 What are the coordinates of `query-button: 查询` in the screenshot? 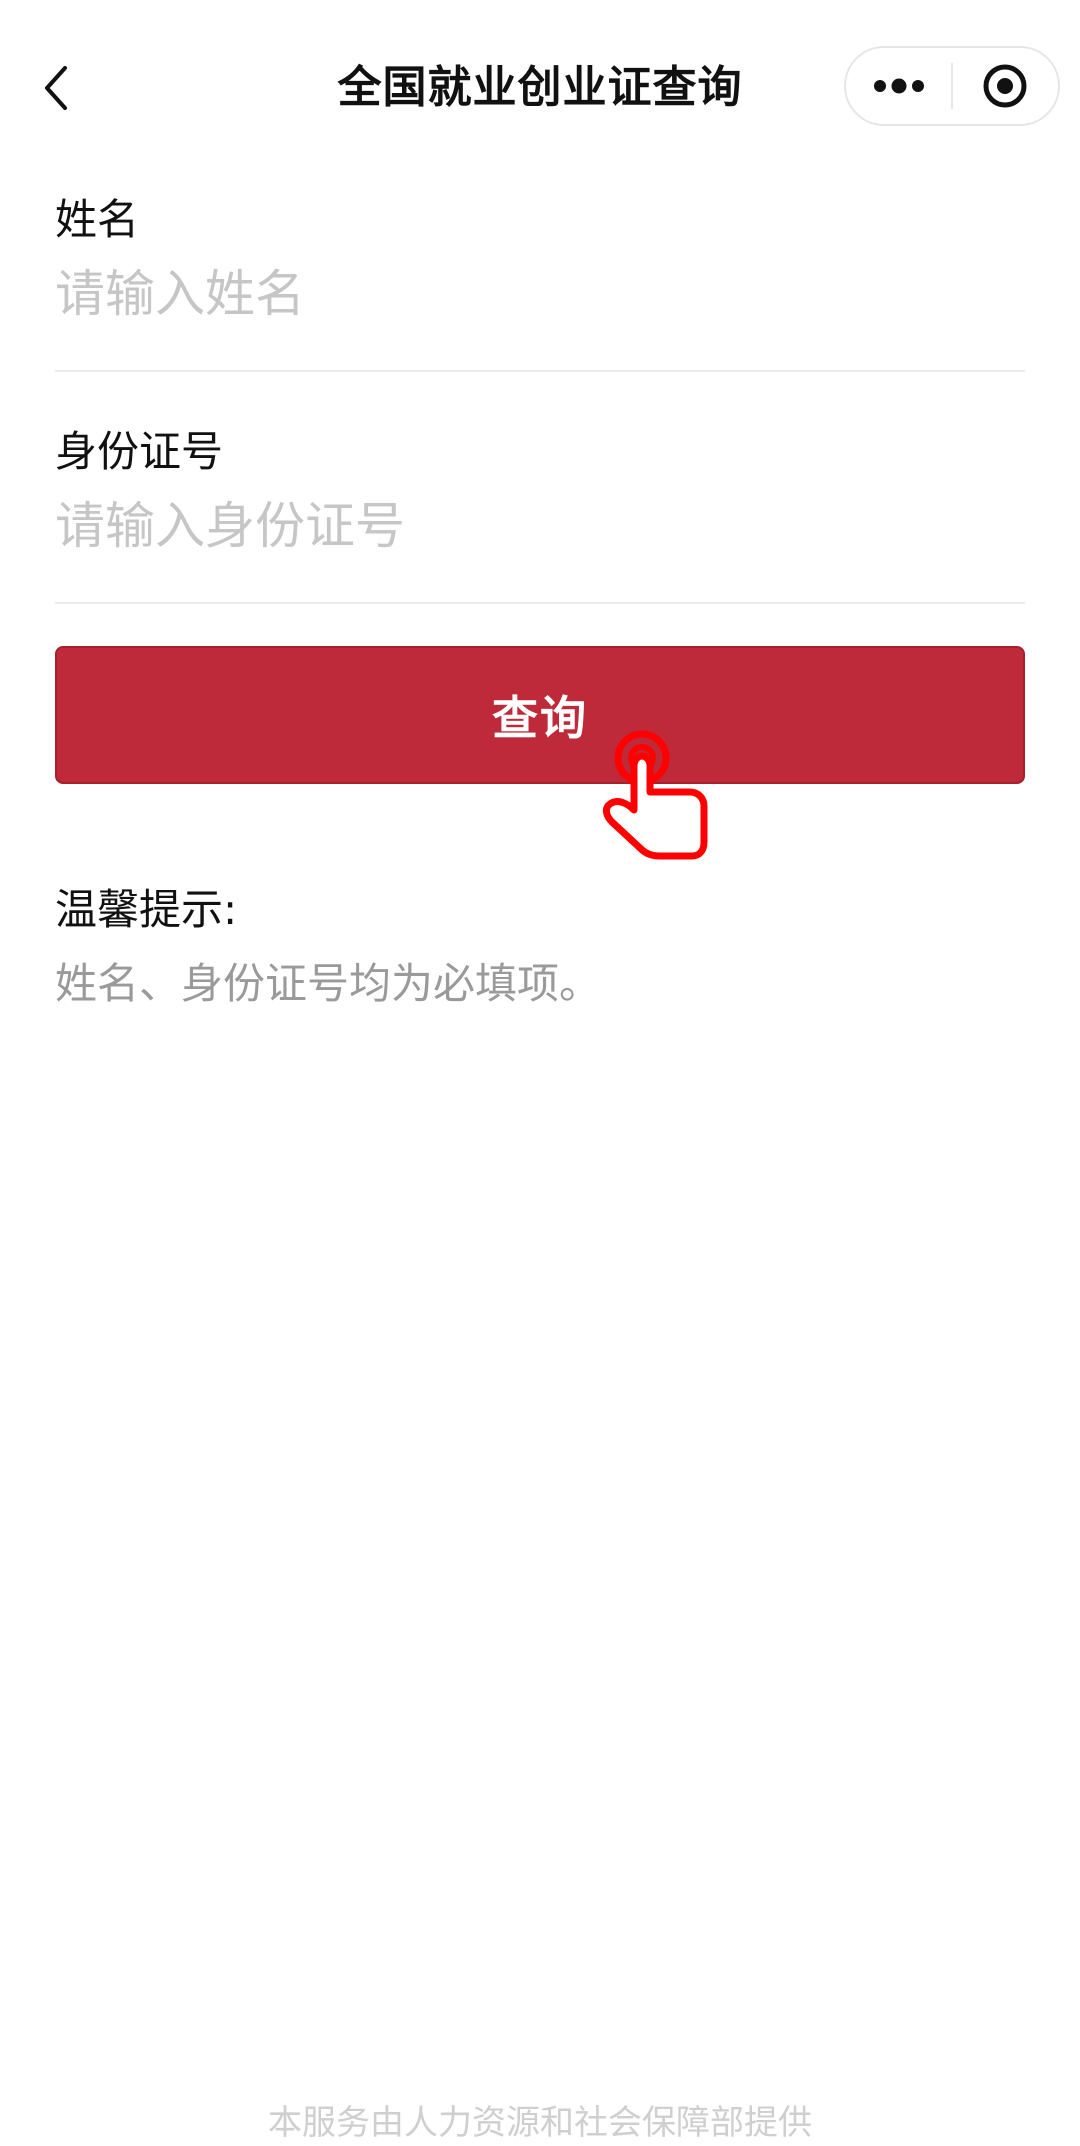 It's located at (540, 715).